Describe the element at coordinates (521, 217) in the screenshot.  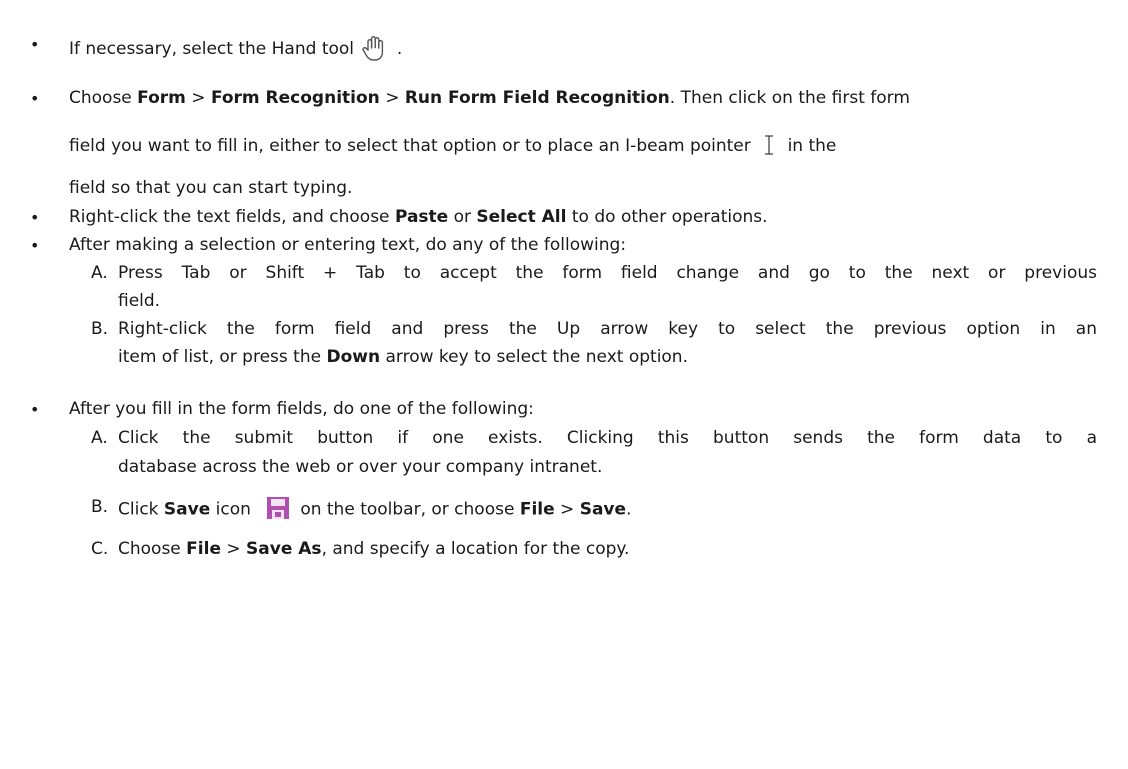
I see `select-all-command: Select All` at that location.